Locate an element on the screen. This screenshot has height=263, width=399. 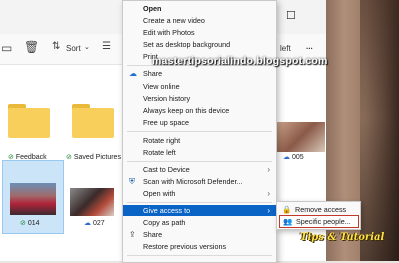
menu-item-rotate-right: Rotate right is located at coordinates (199, 140).